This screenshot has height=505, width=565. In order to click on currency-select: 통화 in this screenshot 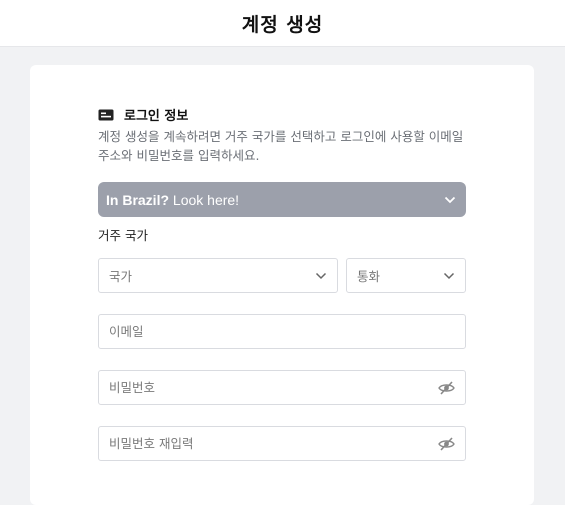, I will do `click(406, 275)`.